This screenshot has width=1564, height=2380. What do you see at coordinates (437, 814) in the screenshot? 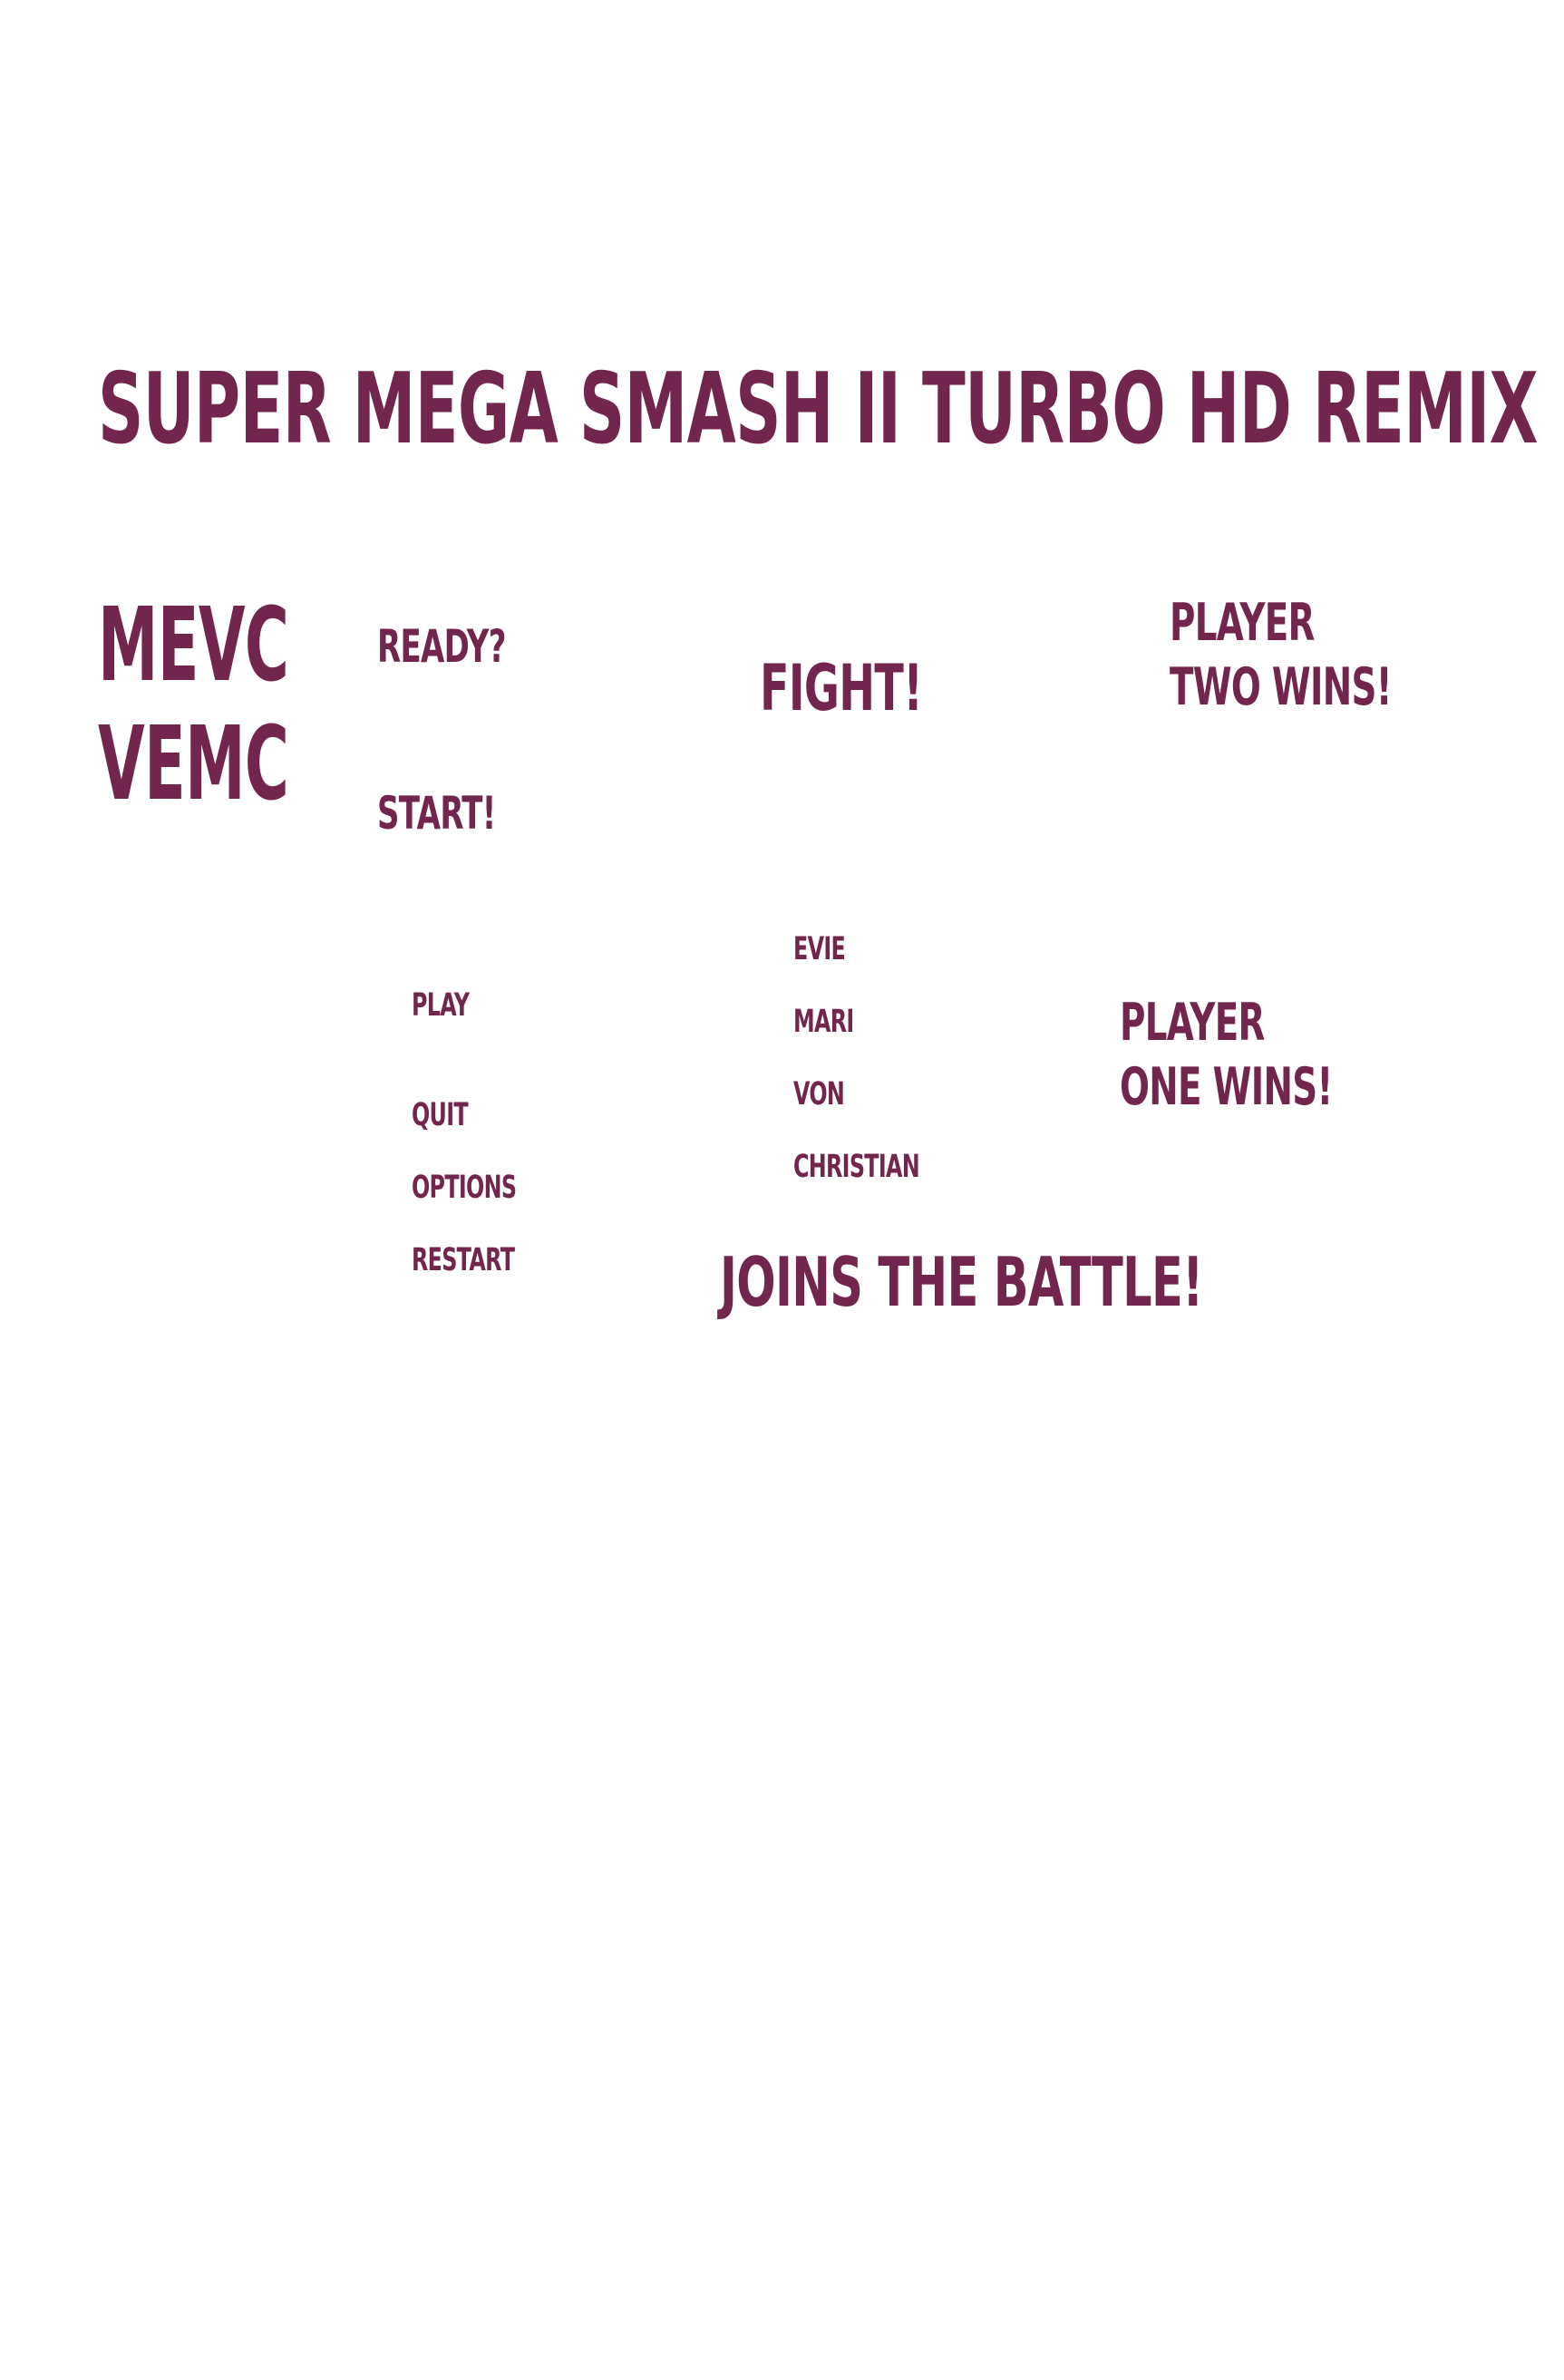
I see `start-text: START!` at bounding box center [437, 814].